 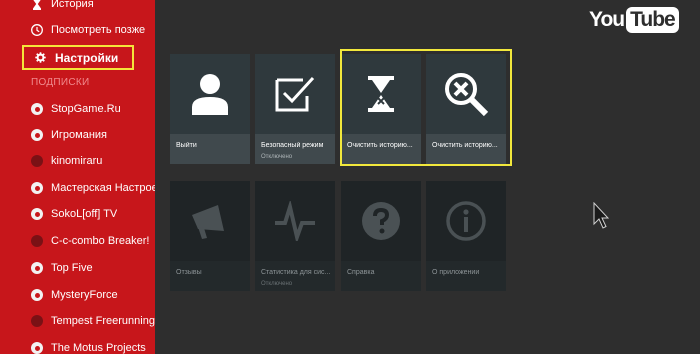 I want to click on gear-icon, so click(x=40, y=58).